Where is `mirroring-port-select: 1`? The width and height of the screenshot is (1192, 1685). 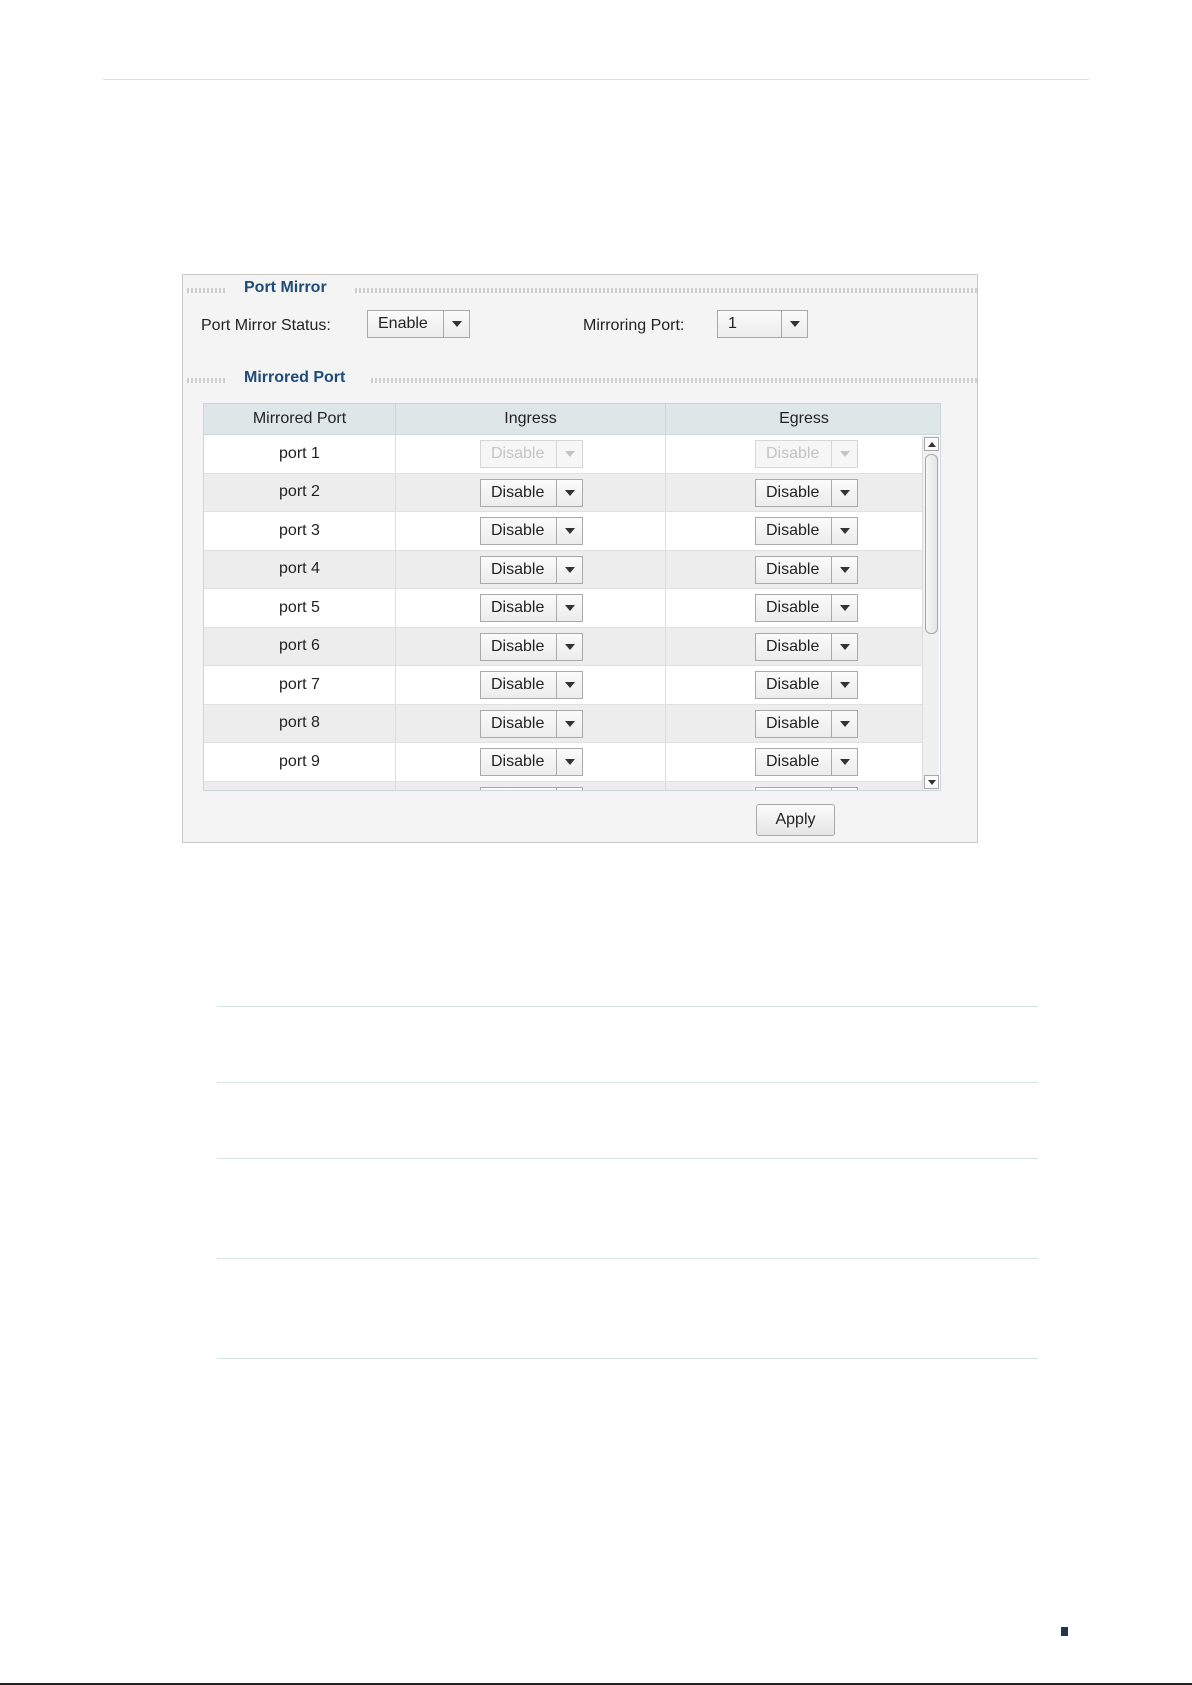
mirroring-port-select: 1 is located at coordinates (762, 324).